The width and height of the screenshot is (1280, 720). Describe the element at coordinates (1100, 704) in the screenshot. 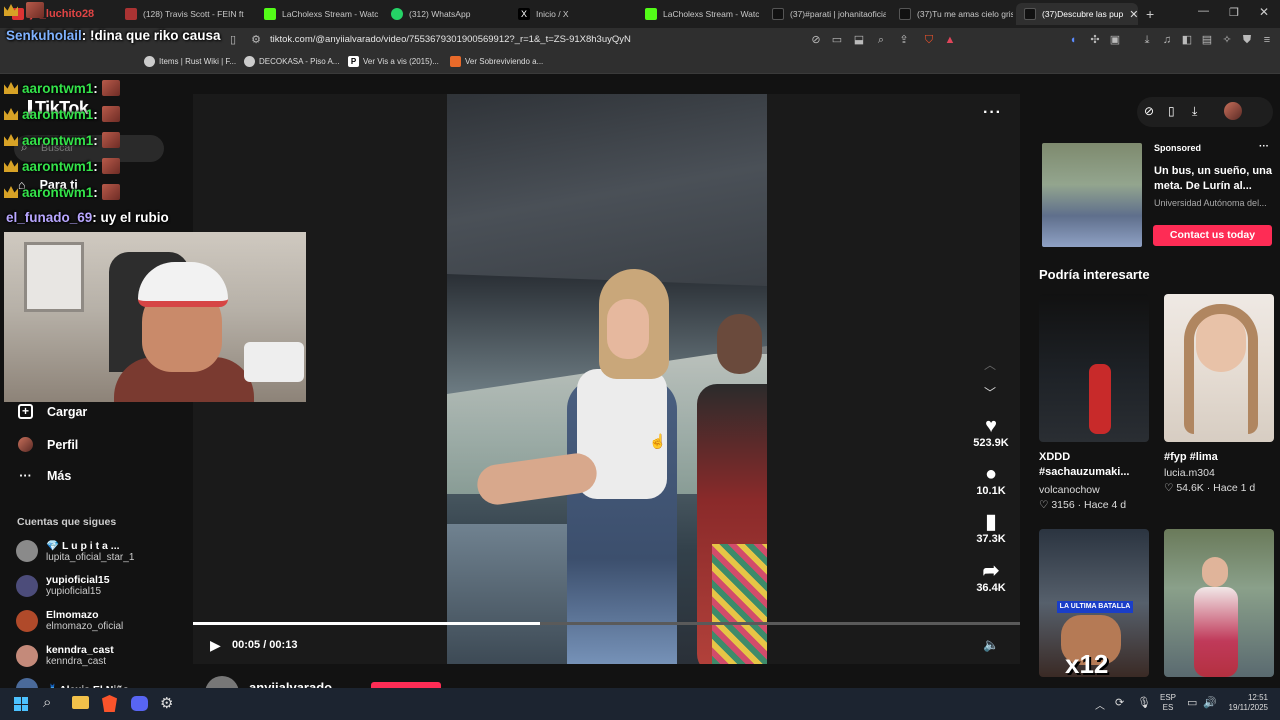

I see `tray-chevron-icon: ︿` at that location.